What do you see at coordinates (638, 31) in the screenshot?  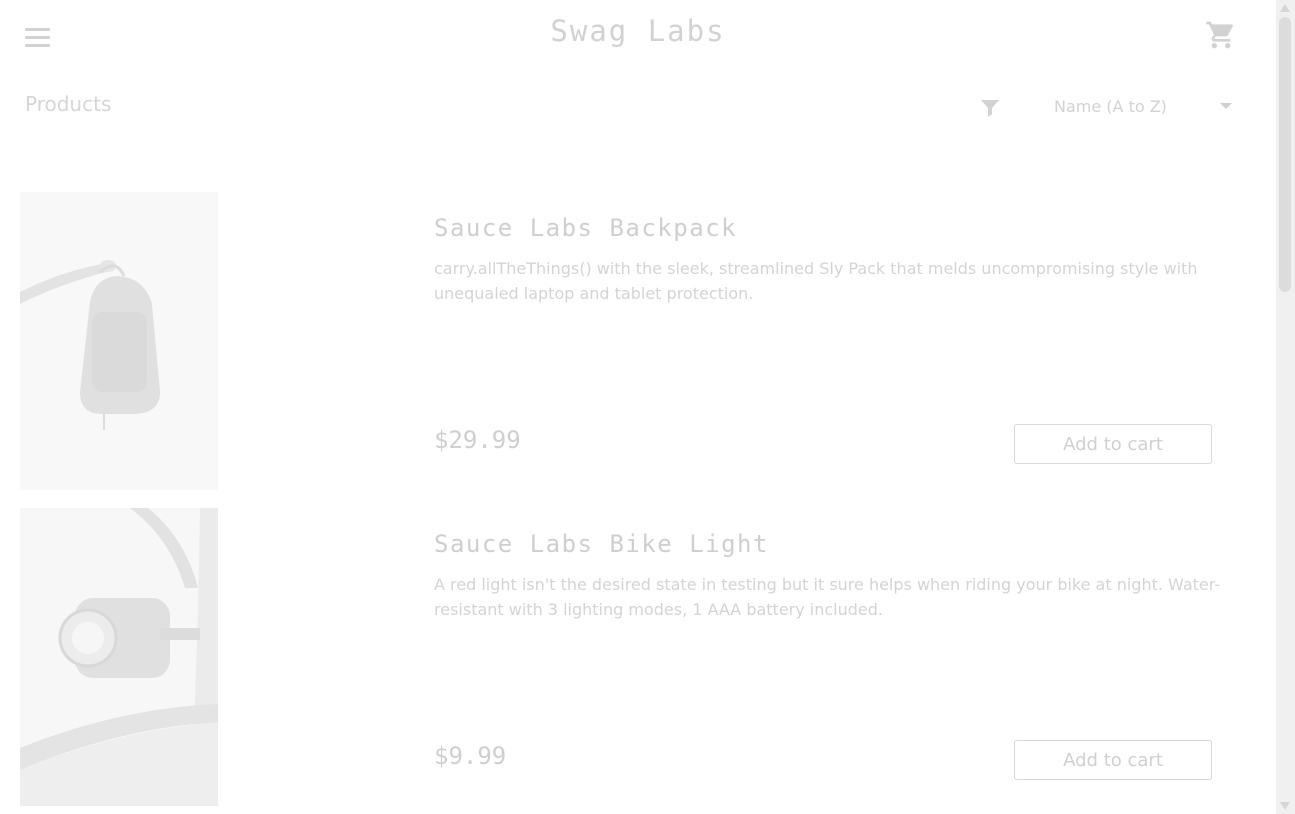 I see `app-logo: Swag Labs` at bounding box center [638, 31].